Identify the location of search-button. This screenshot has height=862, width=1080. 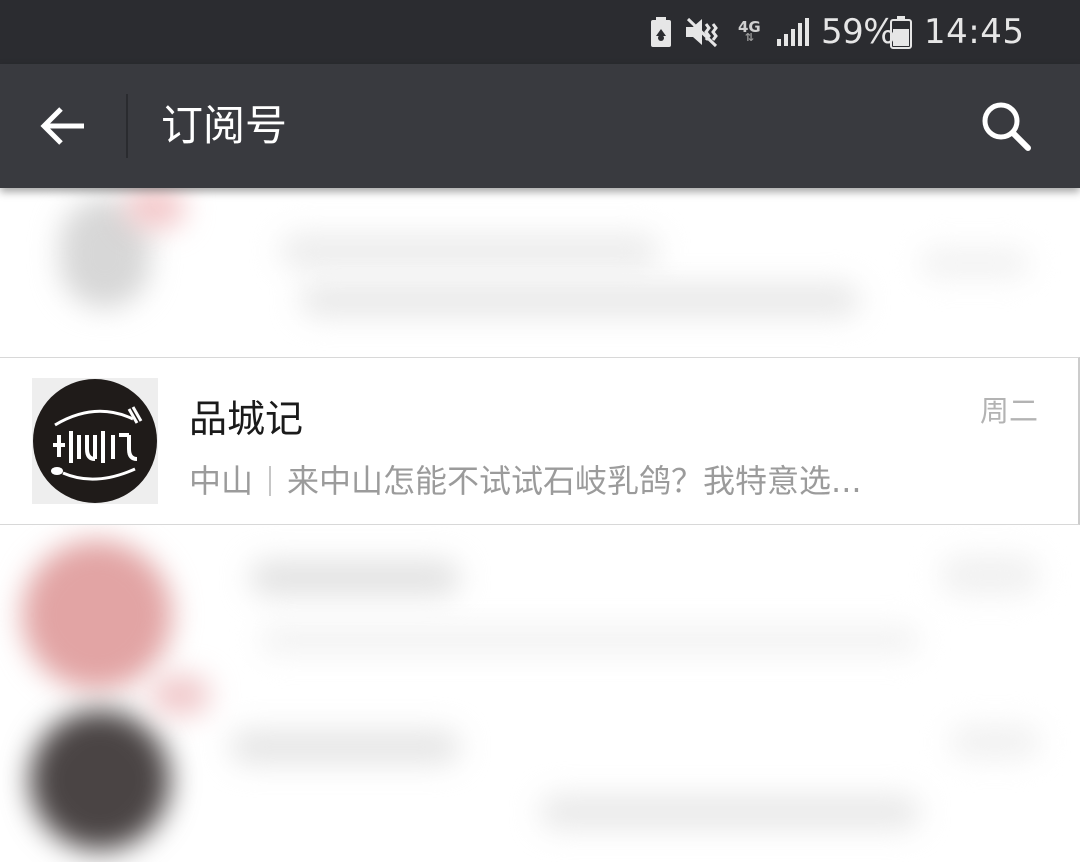
(1006, 126).